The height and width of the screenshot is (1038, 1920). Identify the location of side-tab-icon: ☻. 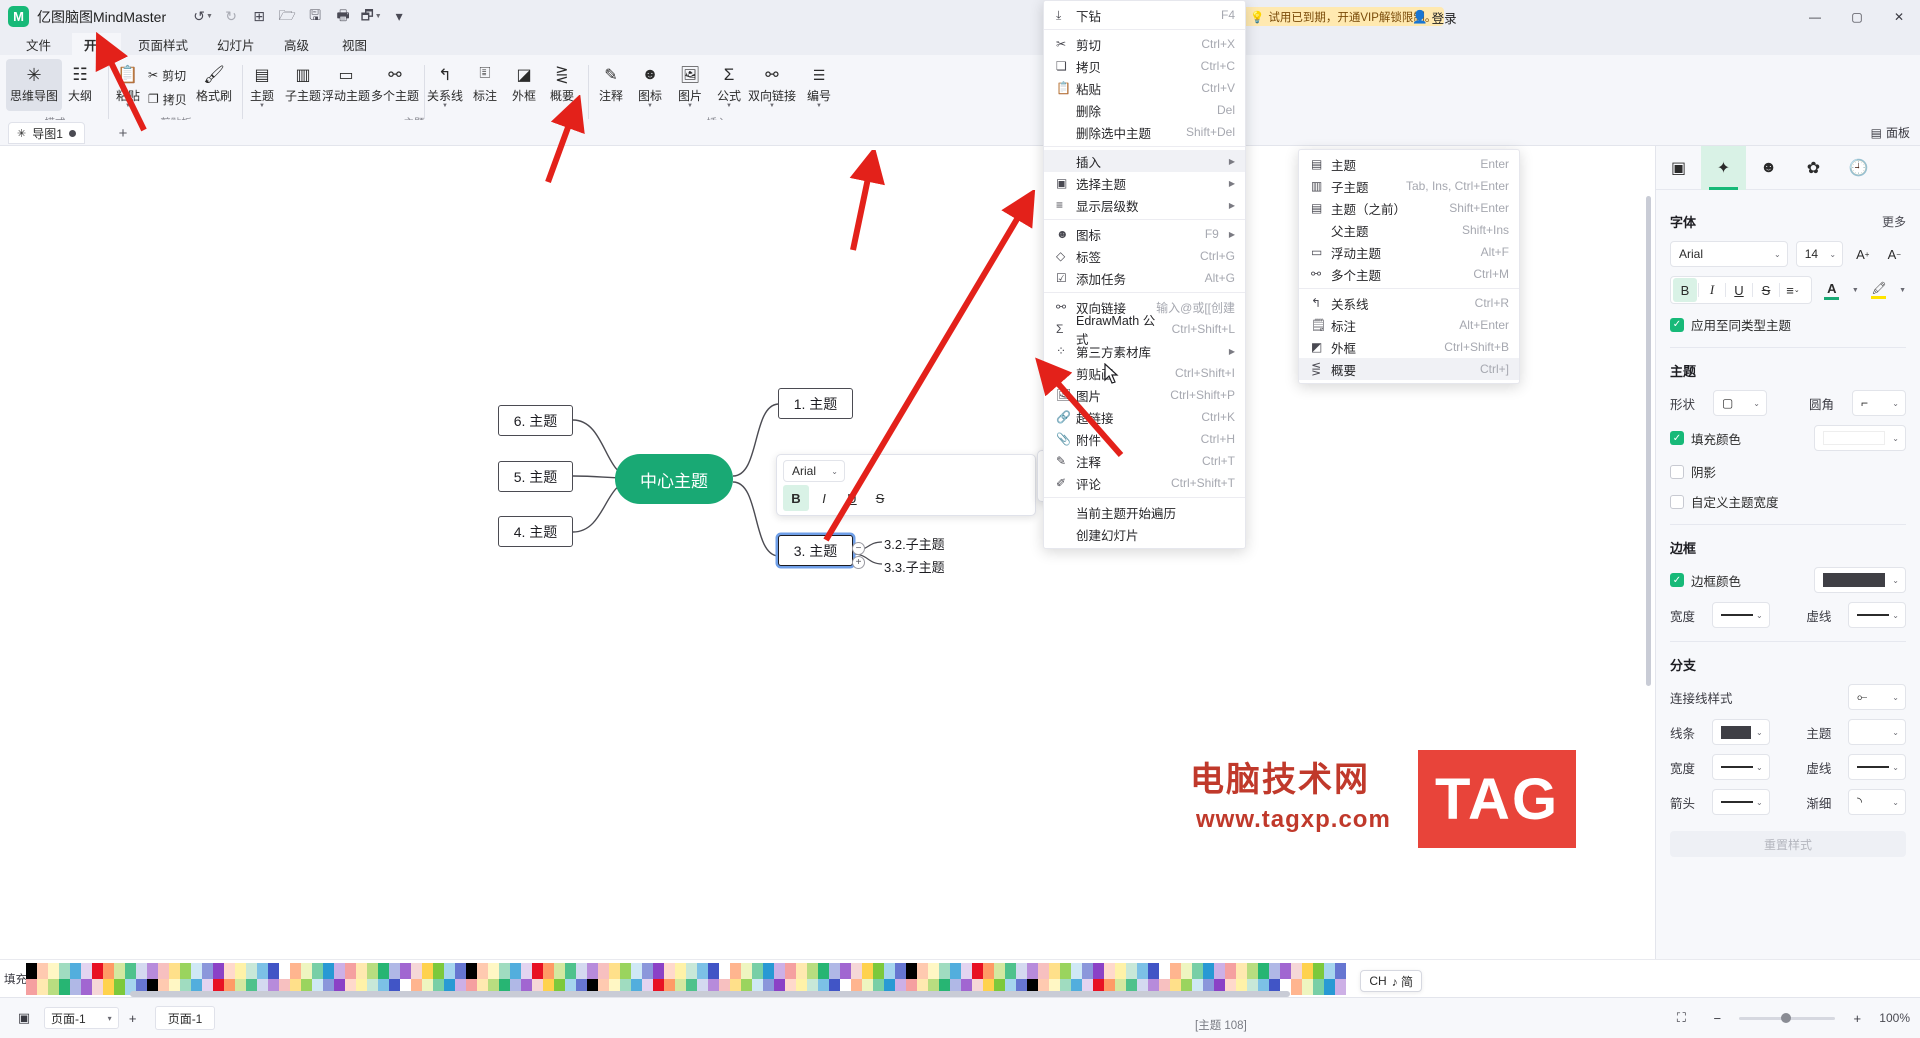
(1768, 168).